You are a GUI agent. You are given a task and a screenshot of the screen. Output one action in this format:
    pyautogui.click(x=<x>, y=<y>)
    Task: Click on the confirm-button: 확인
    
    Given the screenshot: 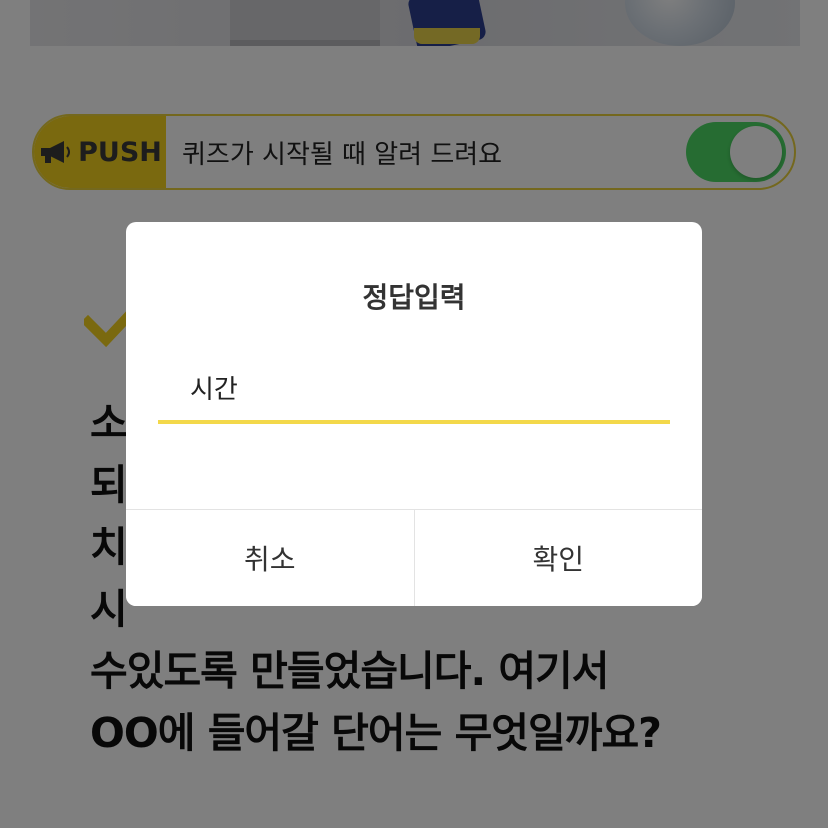 What is the action you would take?
    pyautogui.click(x=557, y=558)
    